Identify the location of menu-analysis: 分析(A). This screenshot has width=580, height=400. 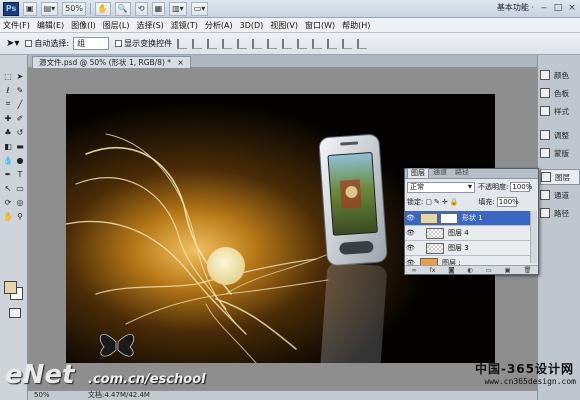
(219, 25).